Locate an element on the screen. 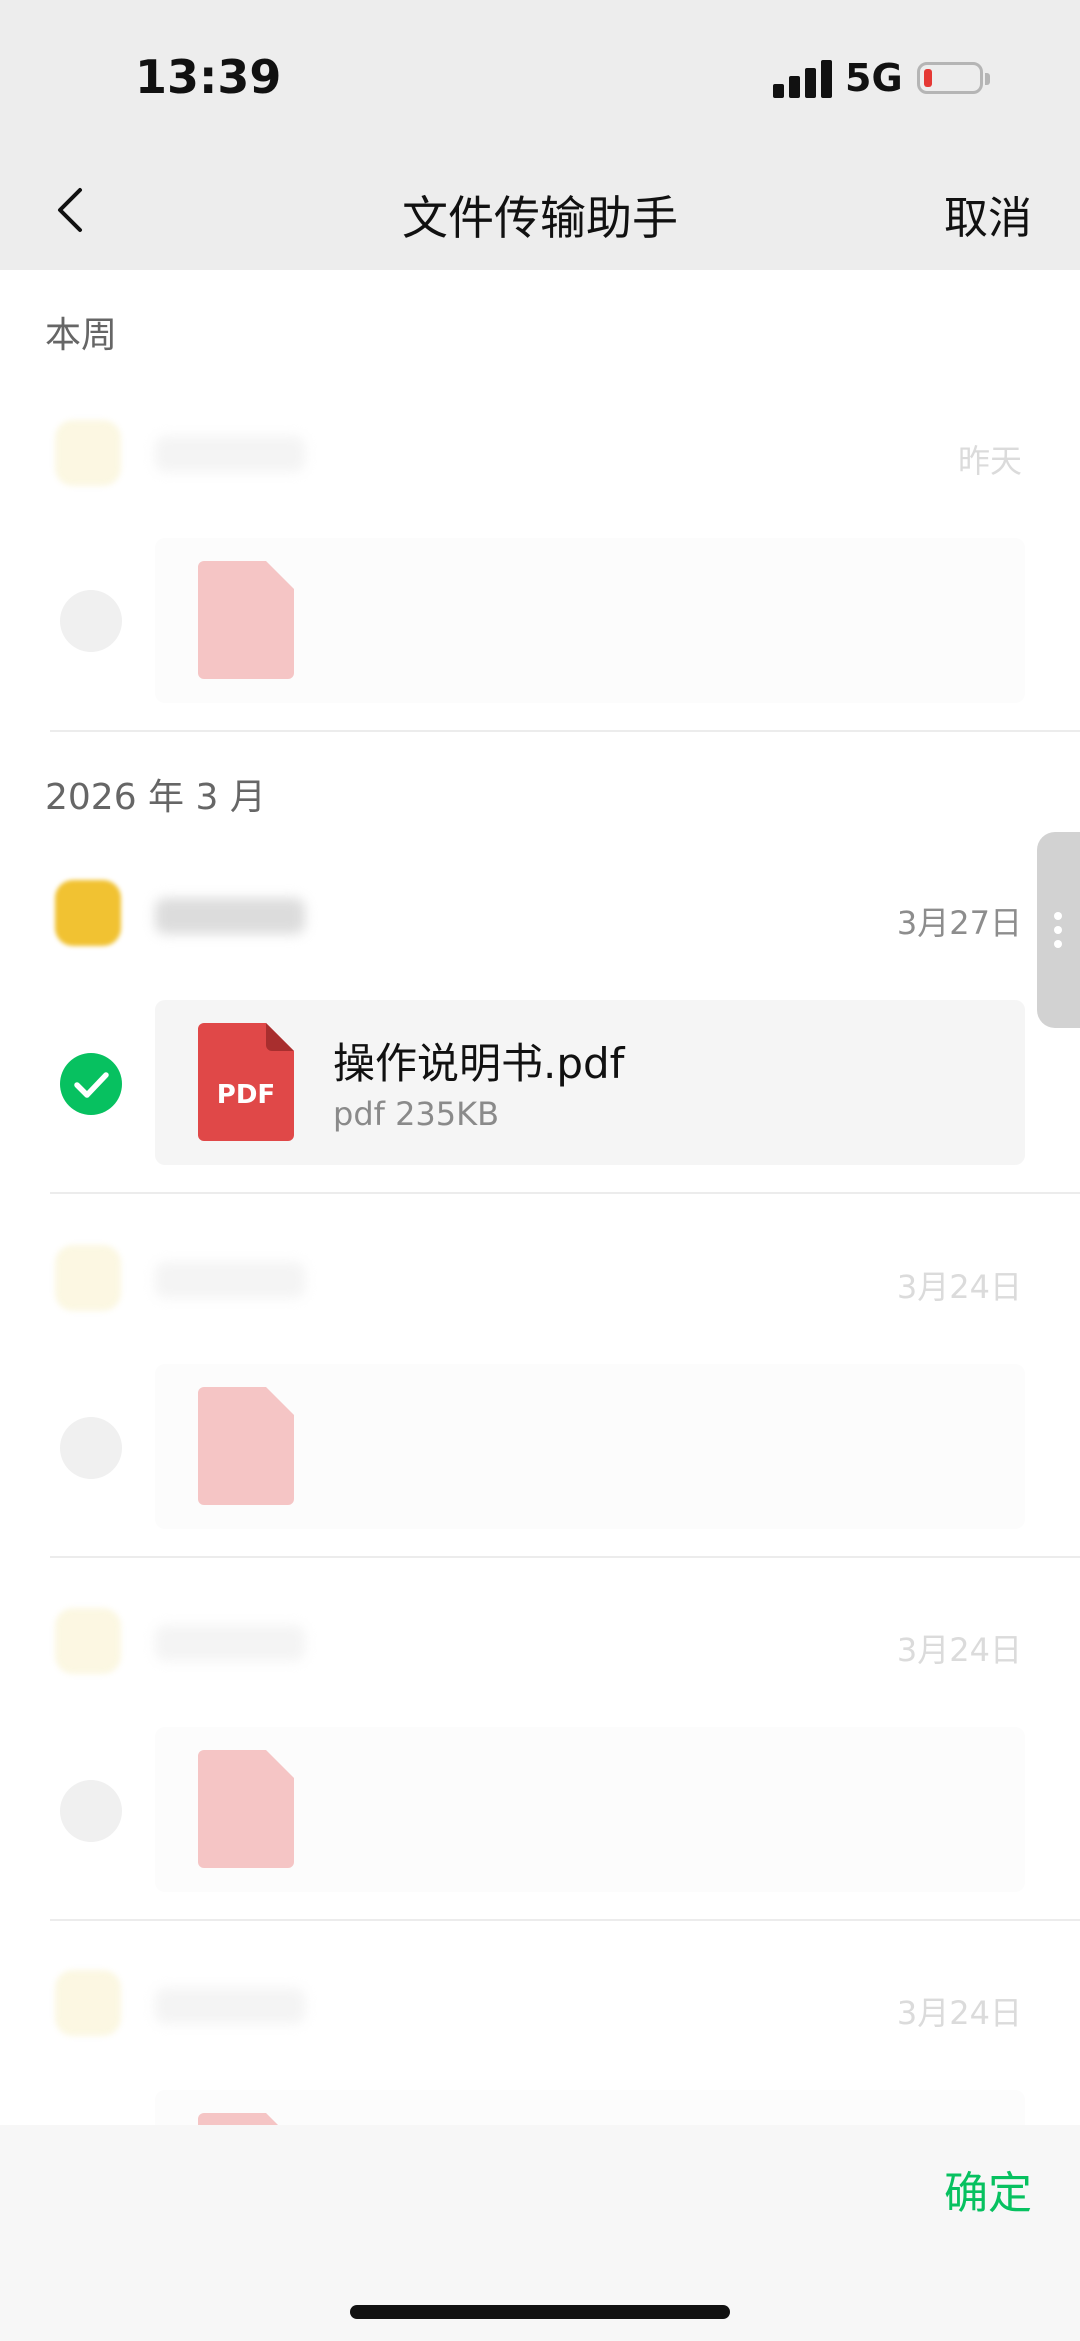 This screenshot has height=2341, width=1080. section-header-march: 2026 年 3 月 is located at coordinates (155, 797).